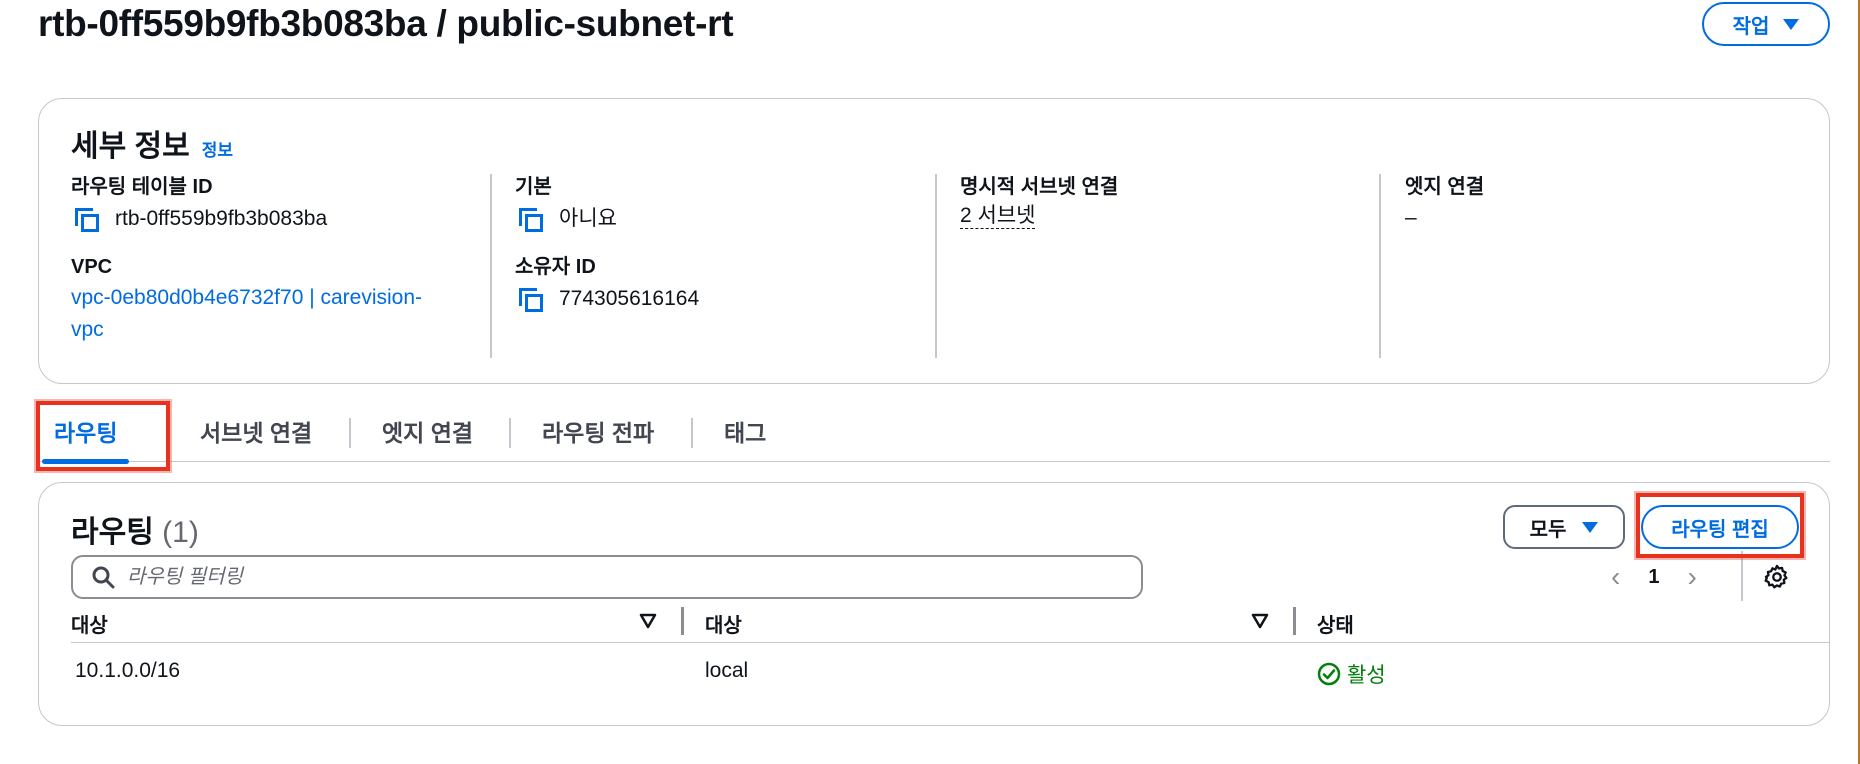 The height and width of the screenshot is (764, 1860). Describe the element at coordinates (1411, 217) in the screenshot. I see `edge-assoc-value: –` at that location.